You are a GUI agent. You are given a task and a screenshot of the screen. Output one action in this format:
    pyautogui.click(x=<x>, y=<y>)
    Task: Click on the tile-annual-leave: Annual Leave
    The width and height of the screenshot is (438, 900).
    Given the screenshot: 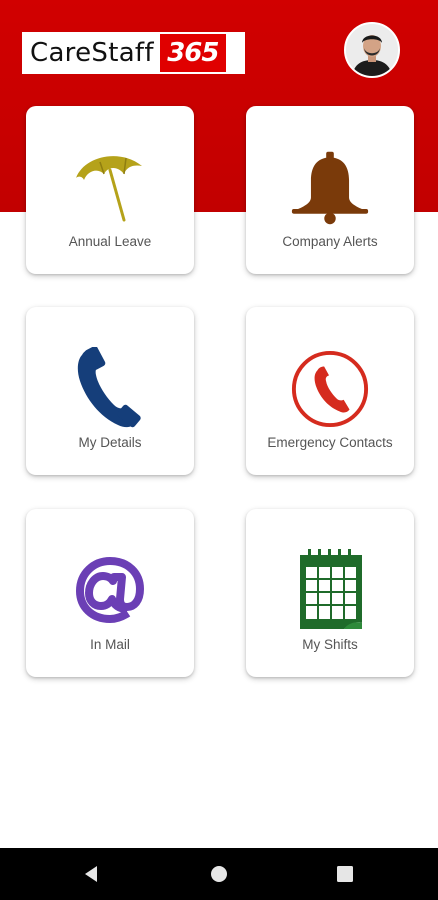 What is the action you would take?
    pyautogui.click(x=110, y=190)
    